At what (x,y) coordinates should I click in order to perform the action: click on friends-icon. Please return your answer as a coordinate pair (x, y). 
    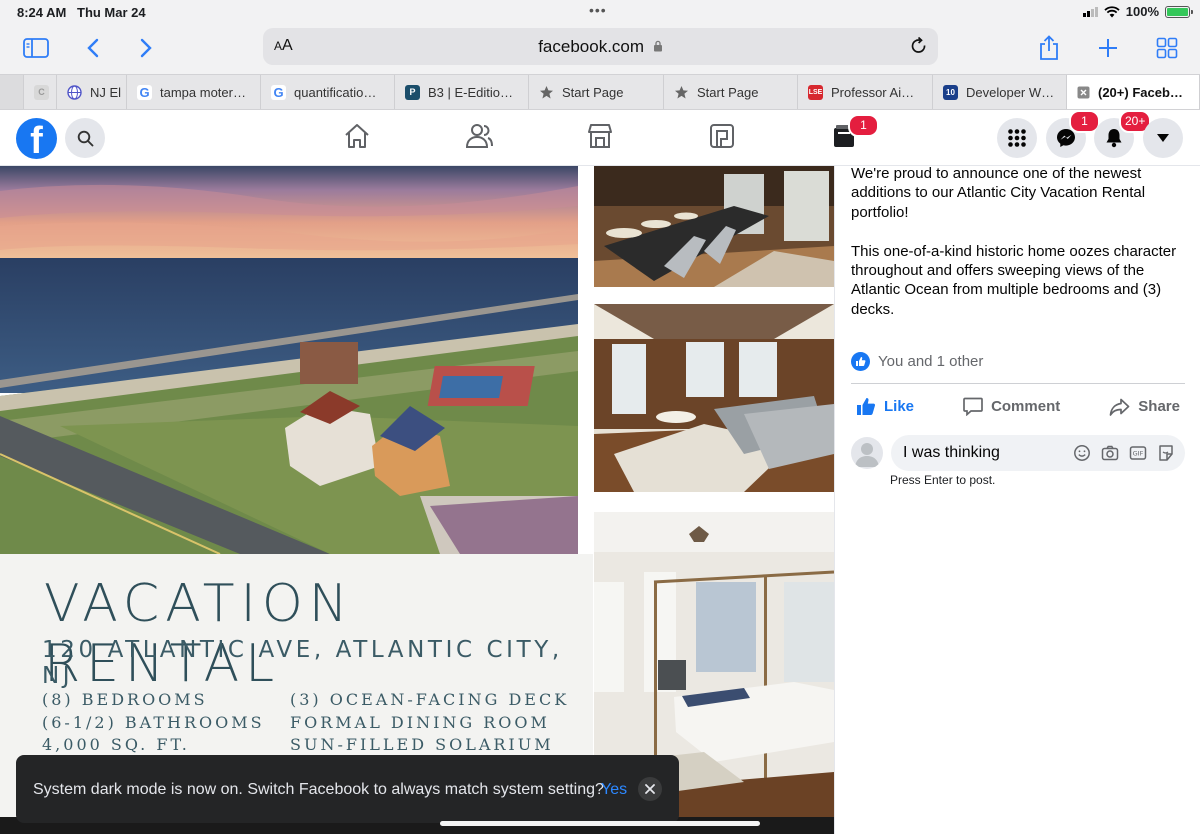
    Looking at the image, I should click on (479, 136).